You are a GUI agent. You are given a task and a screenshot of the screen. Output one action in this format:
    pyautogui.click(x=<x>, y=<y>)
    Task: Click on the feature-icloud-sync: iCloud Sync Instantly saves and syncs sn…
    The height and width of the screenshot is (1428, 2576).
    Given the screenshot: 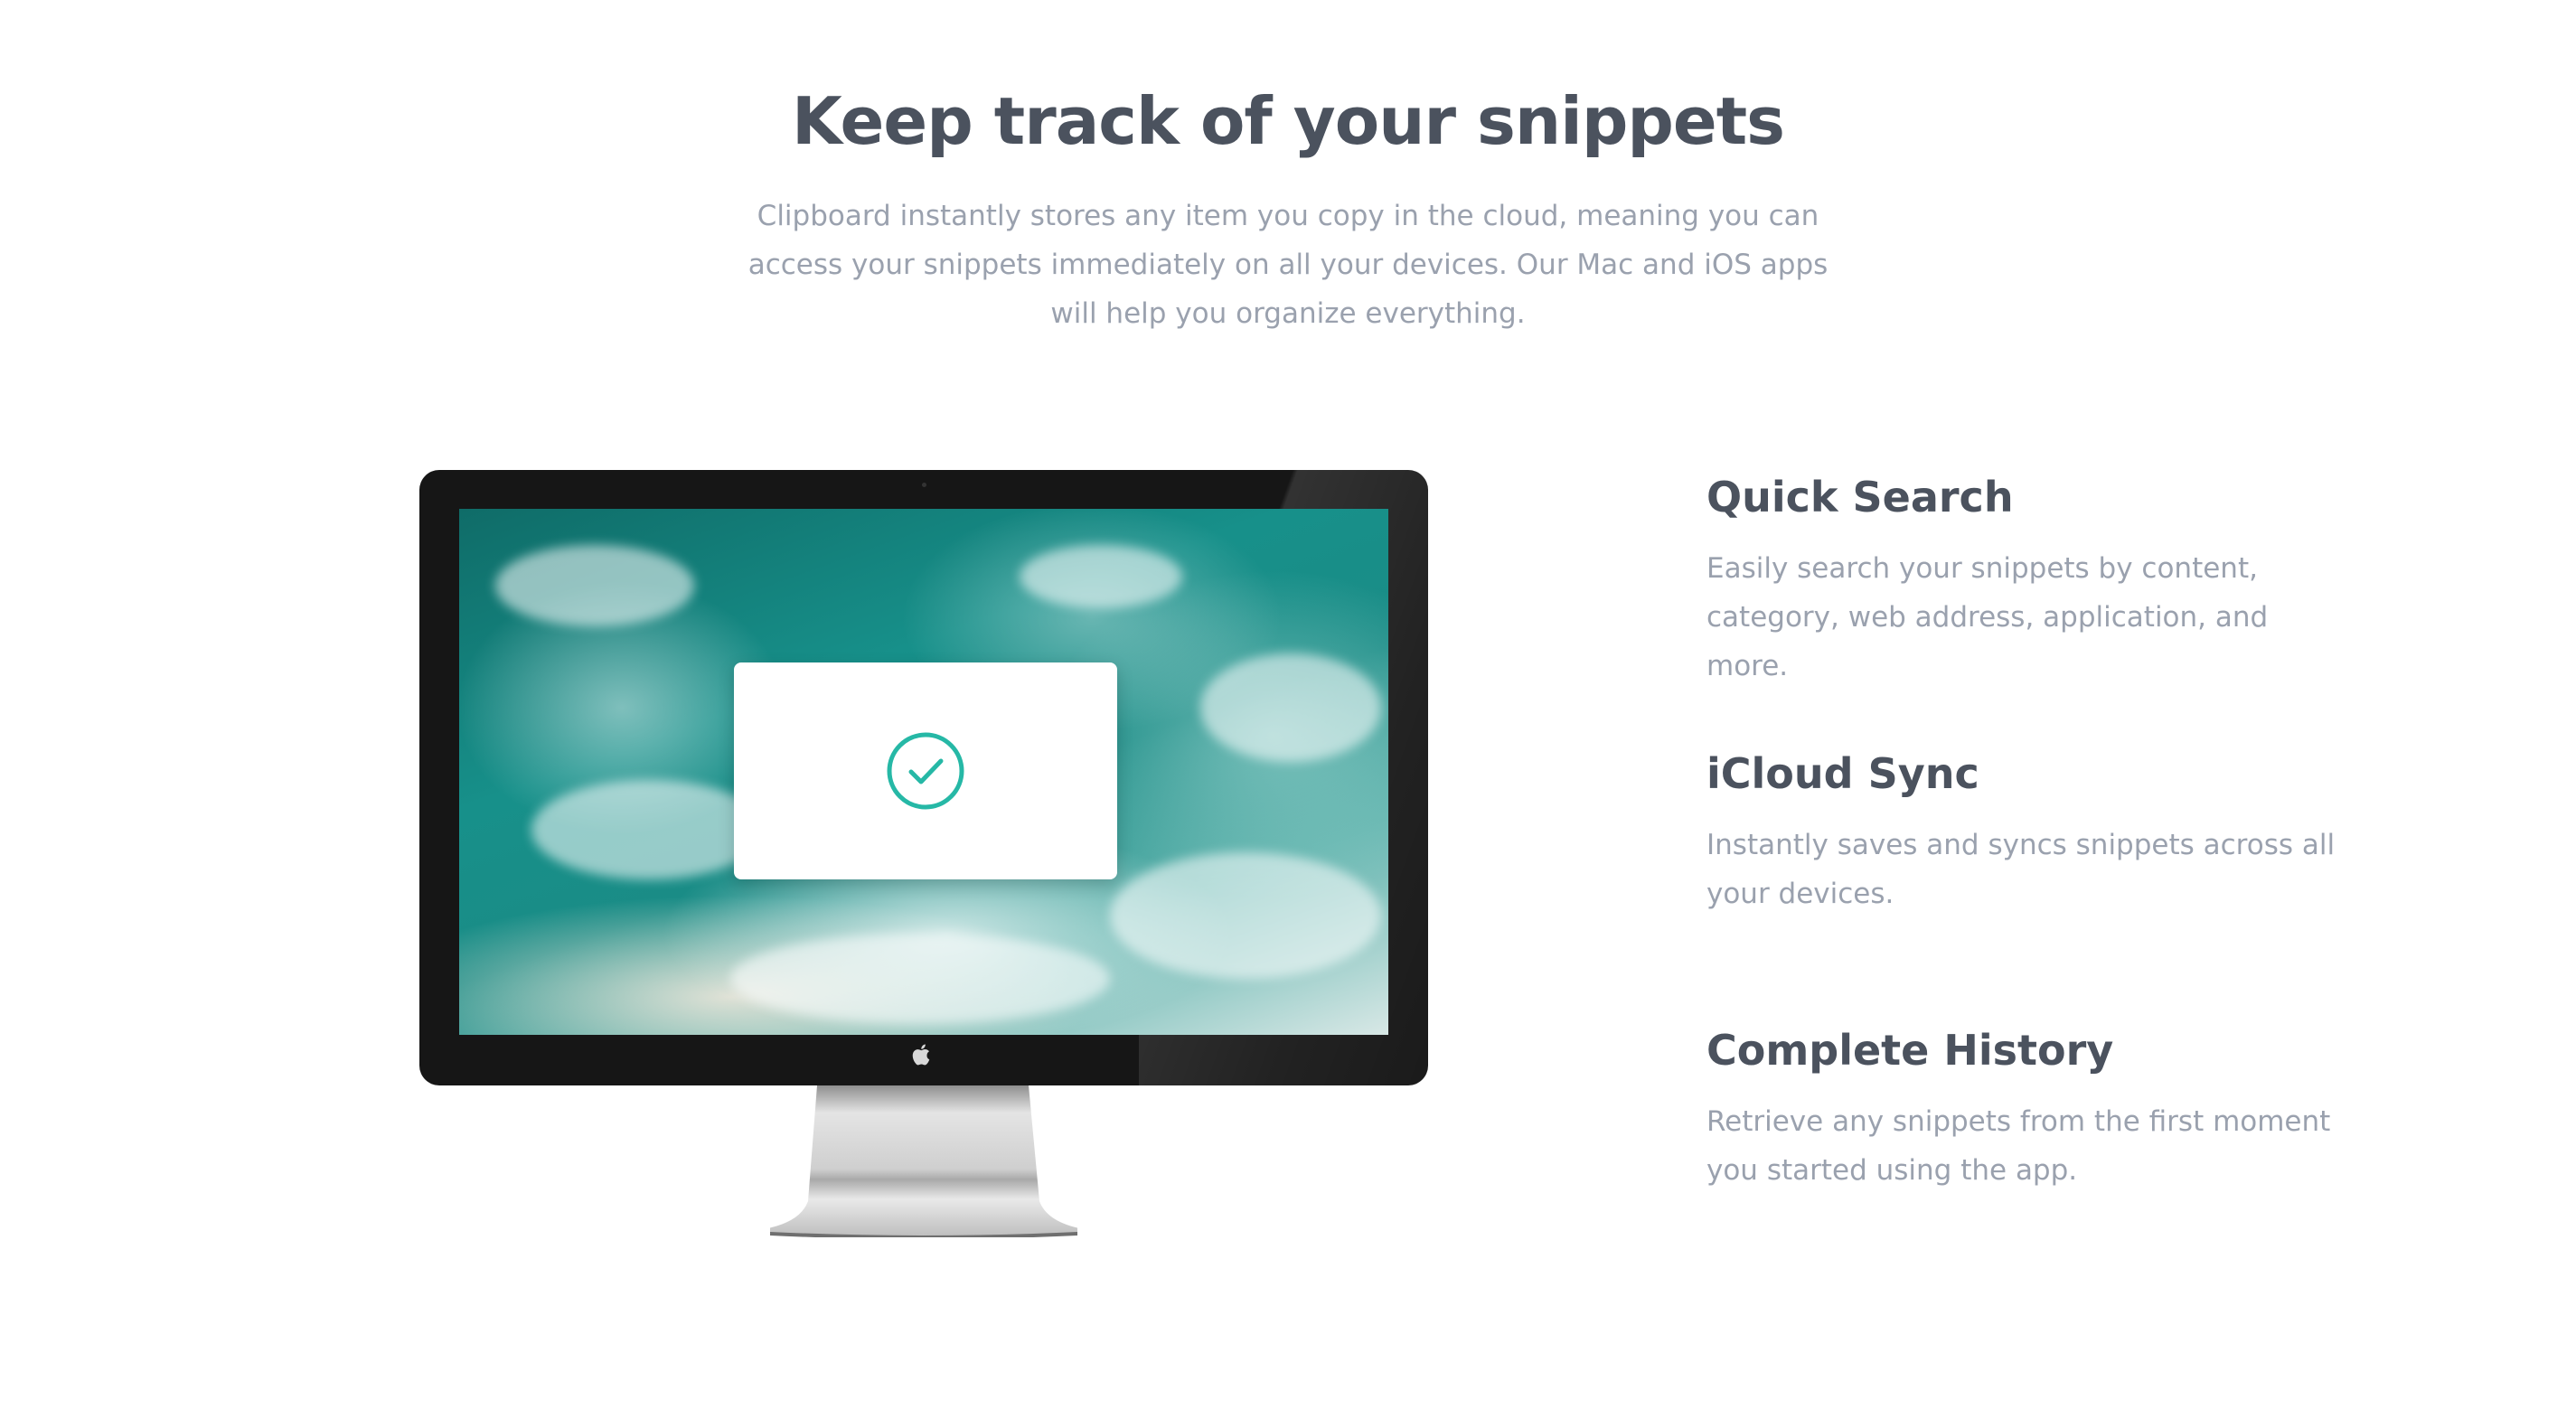 What is the action you would take?
    pyautogui.click(x=2023, y=833)
    